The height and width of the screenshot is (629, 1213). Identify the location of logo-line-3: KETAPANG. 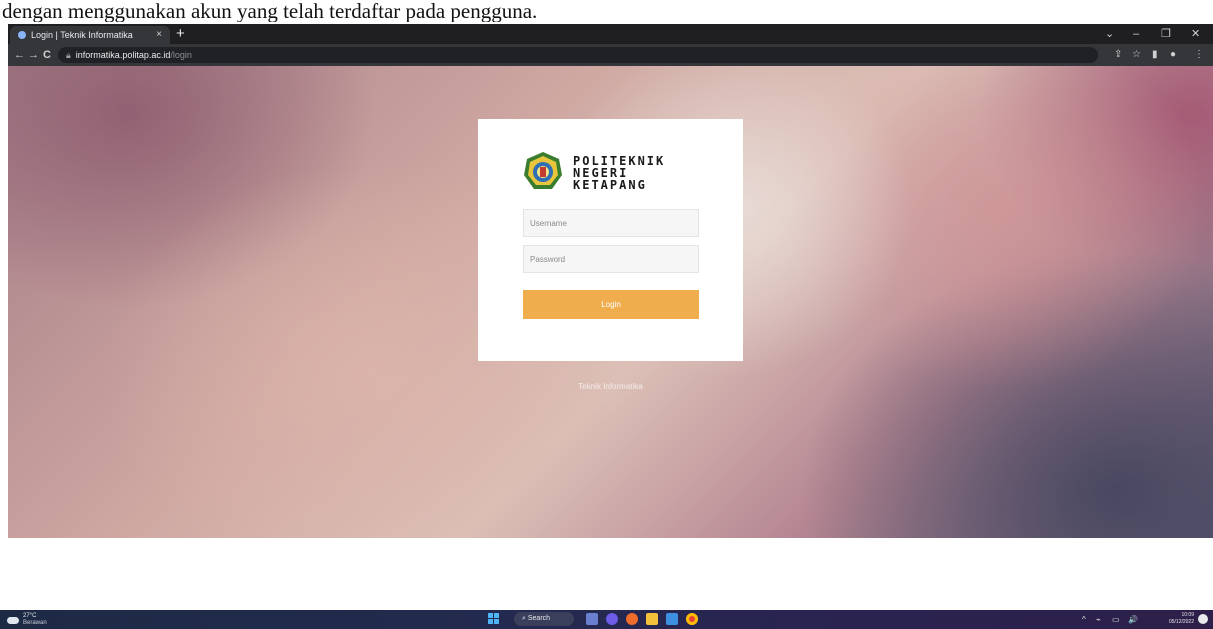
(610, 185).